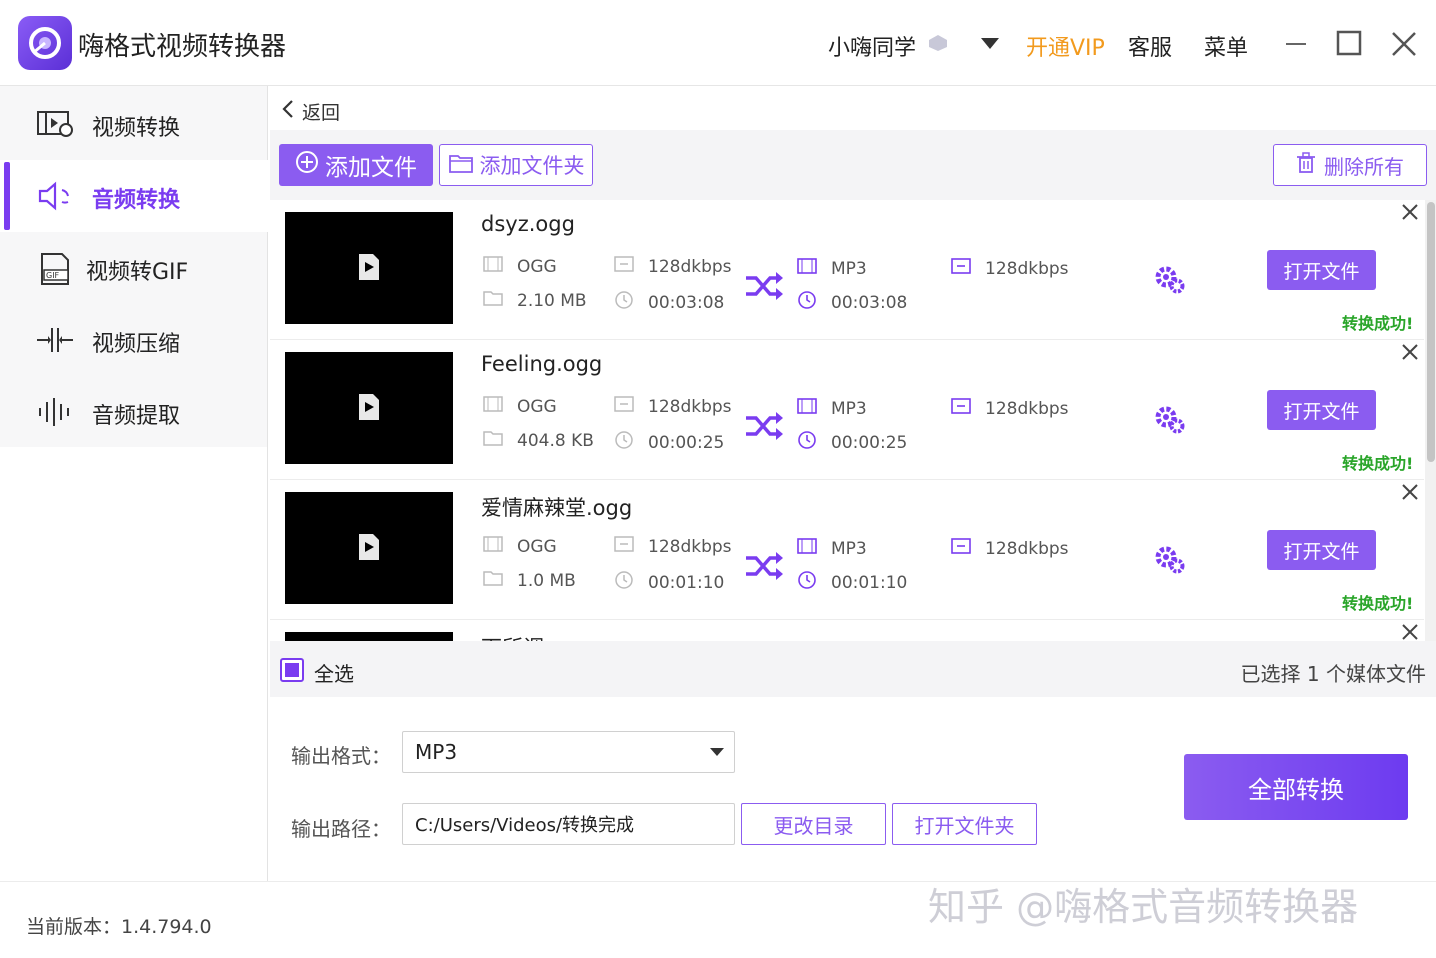 This screenshot has height=958, width=1436. Describe the element at coordinates (137, 272) in the screenshot. I see `sidebar-item-label: 视频转GIF` at that location.